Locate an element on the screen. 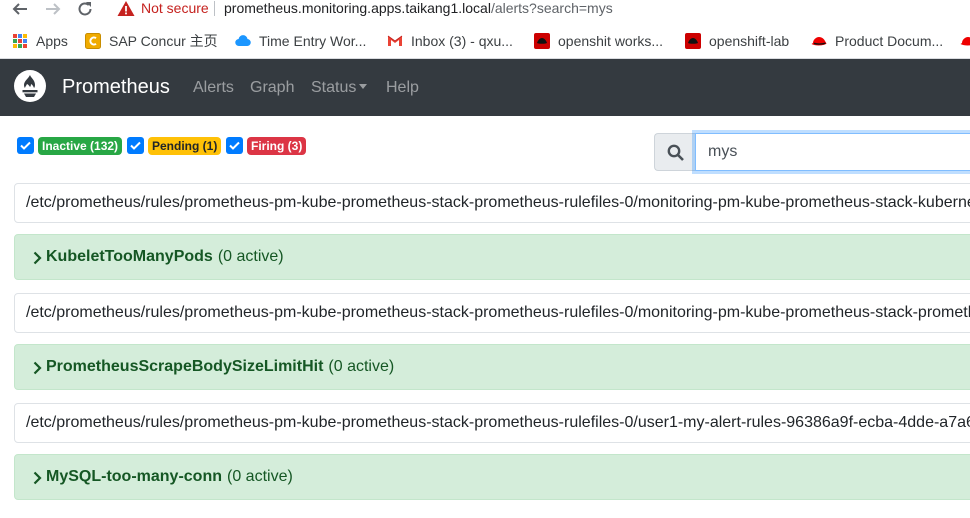  nav-help: Help is located at coordinates (402, 87).